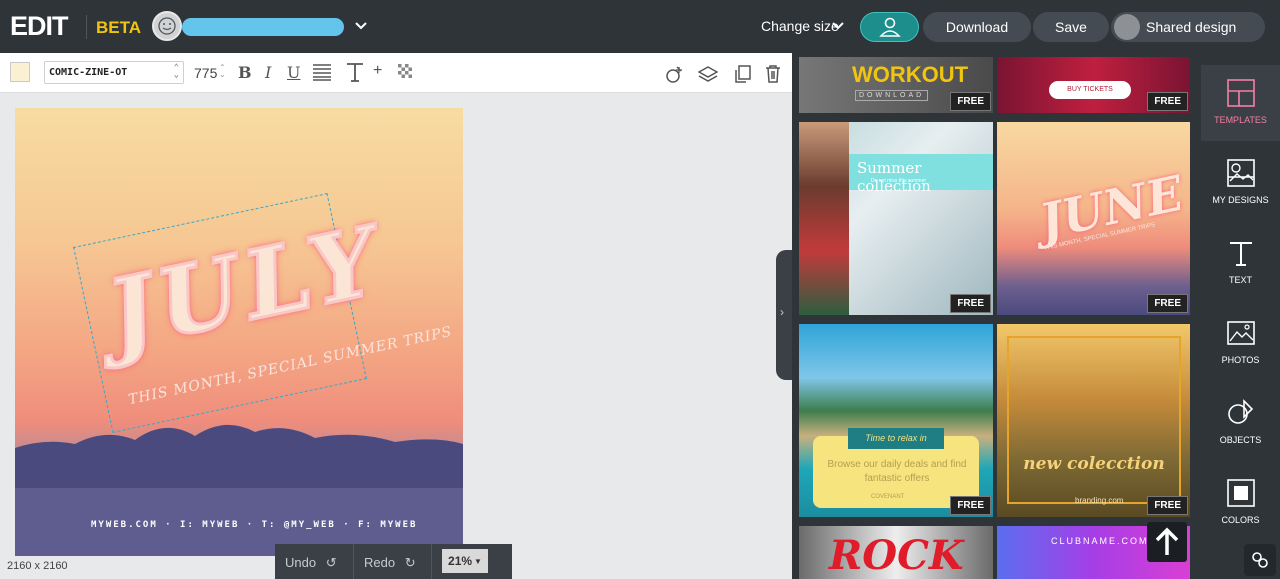 The width and height of the screenshot is (1280, 579). What do you see at coordinates (800, 26) in the screenshot?
I see `change-size-menu: Change size` at bounding box center [800, 26].